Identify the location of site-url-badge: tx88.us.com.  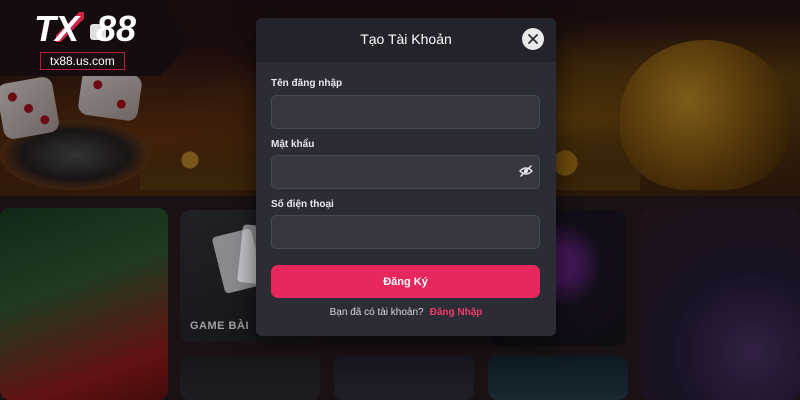
(82, 61).